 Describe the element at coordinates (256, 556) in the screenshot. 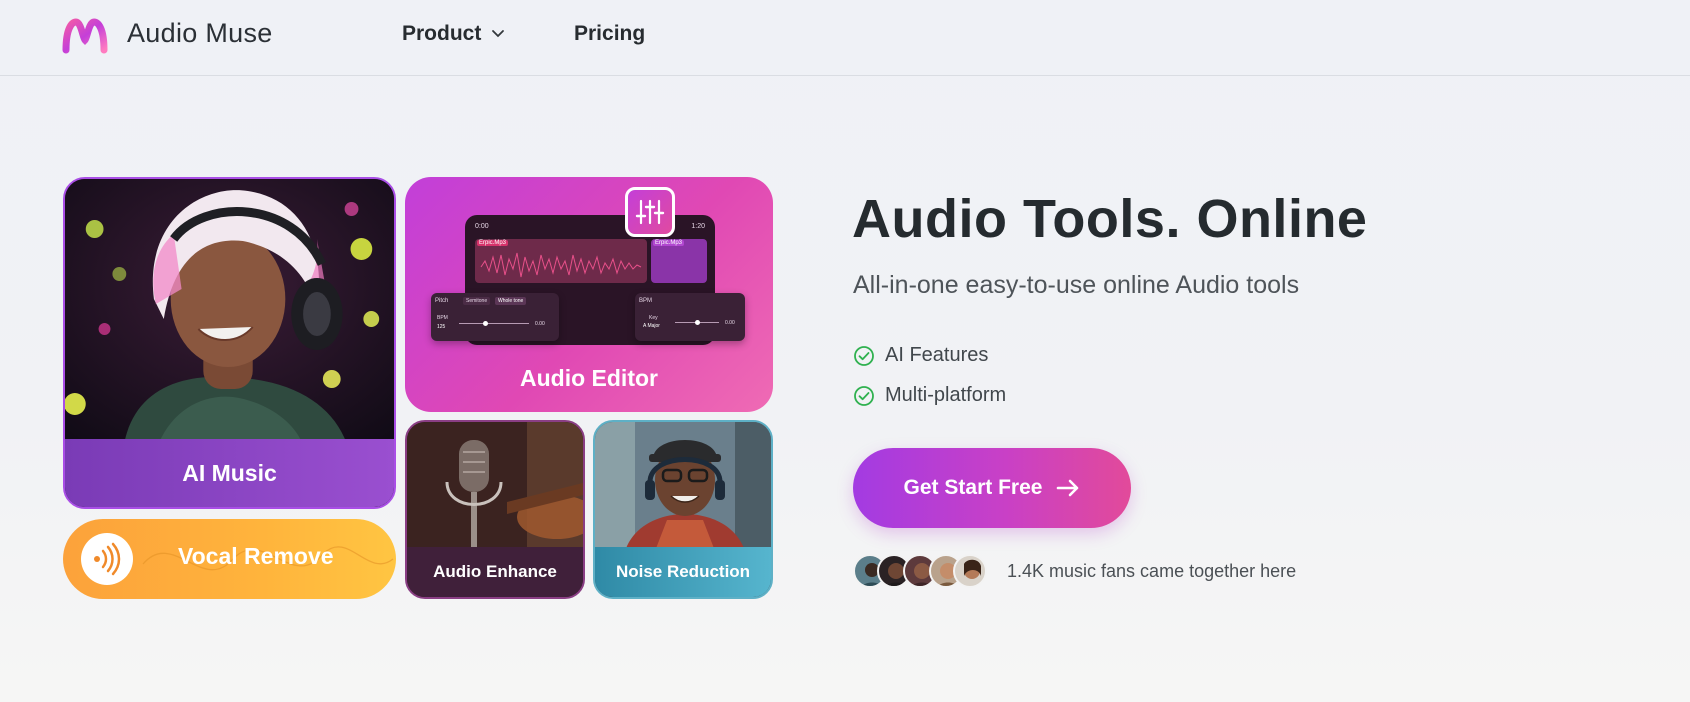

I see `vocal-remove-label: Vocal Remove` at that location.